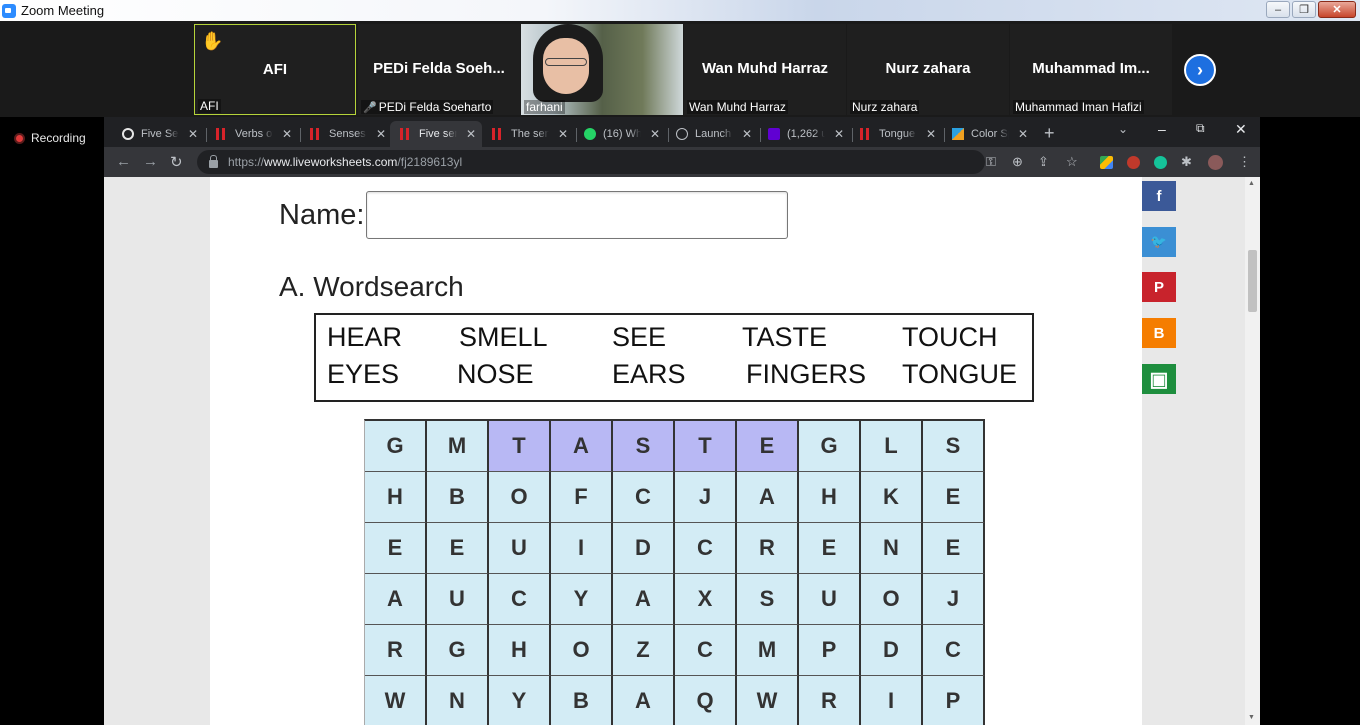 This screenshot has height=725, width=1360. What do you see at coordinates (1017, 162) in the screenshot?
I see `zoom-icon: ⊕` at bounding box center [1017, 162].